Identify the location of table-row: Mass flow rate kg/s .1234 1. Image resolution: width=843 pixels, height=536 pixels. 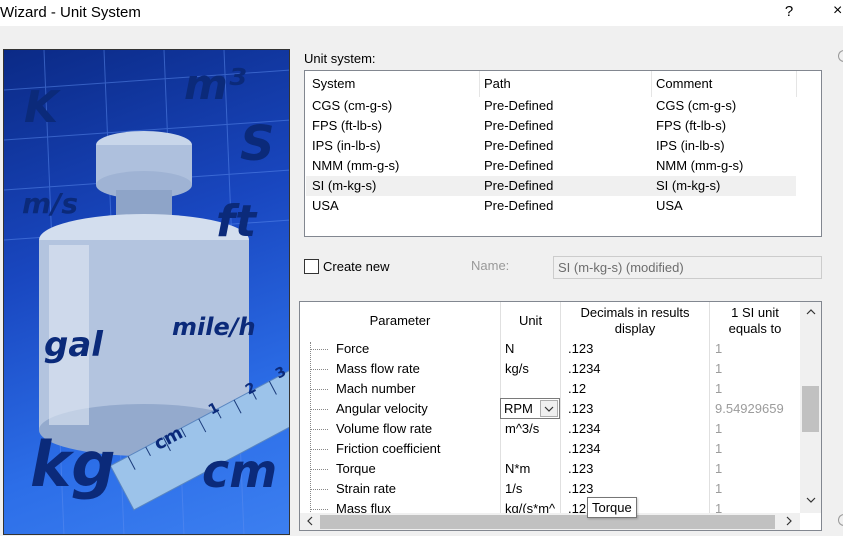
(550, 369).